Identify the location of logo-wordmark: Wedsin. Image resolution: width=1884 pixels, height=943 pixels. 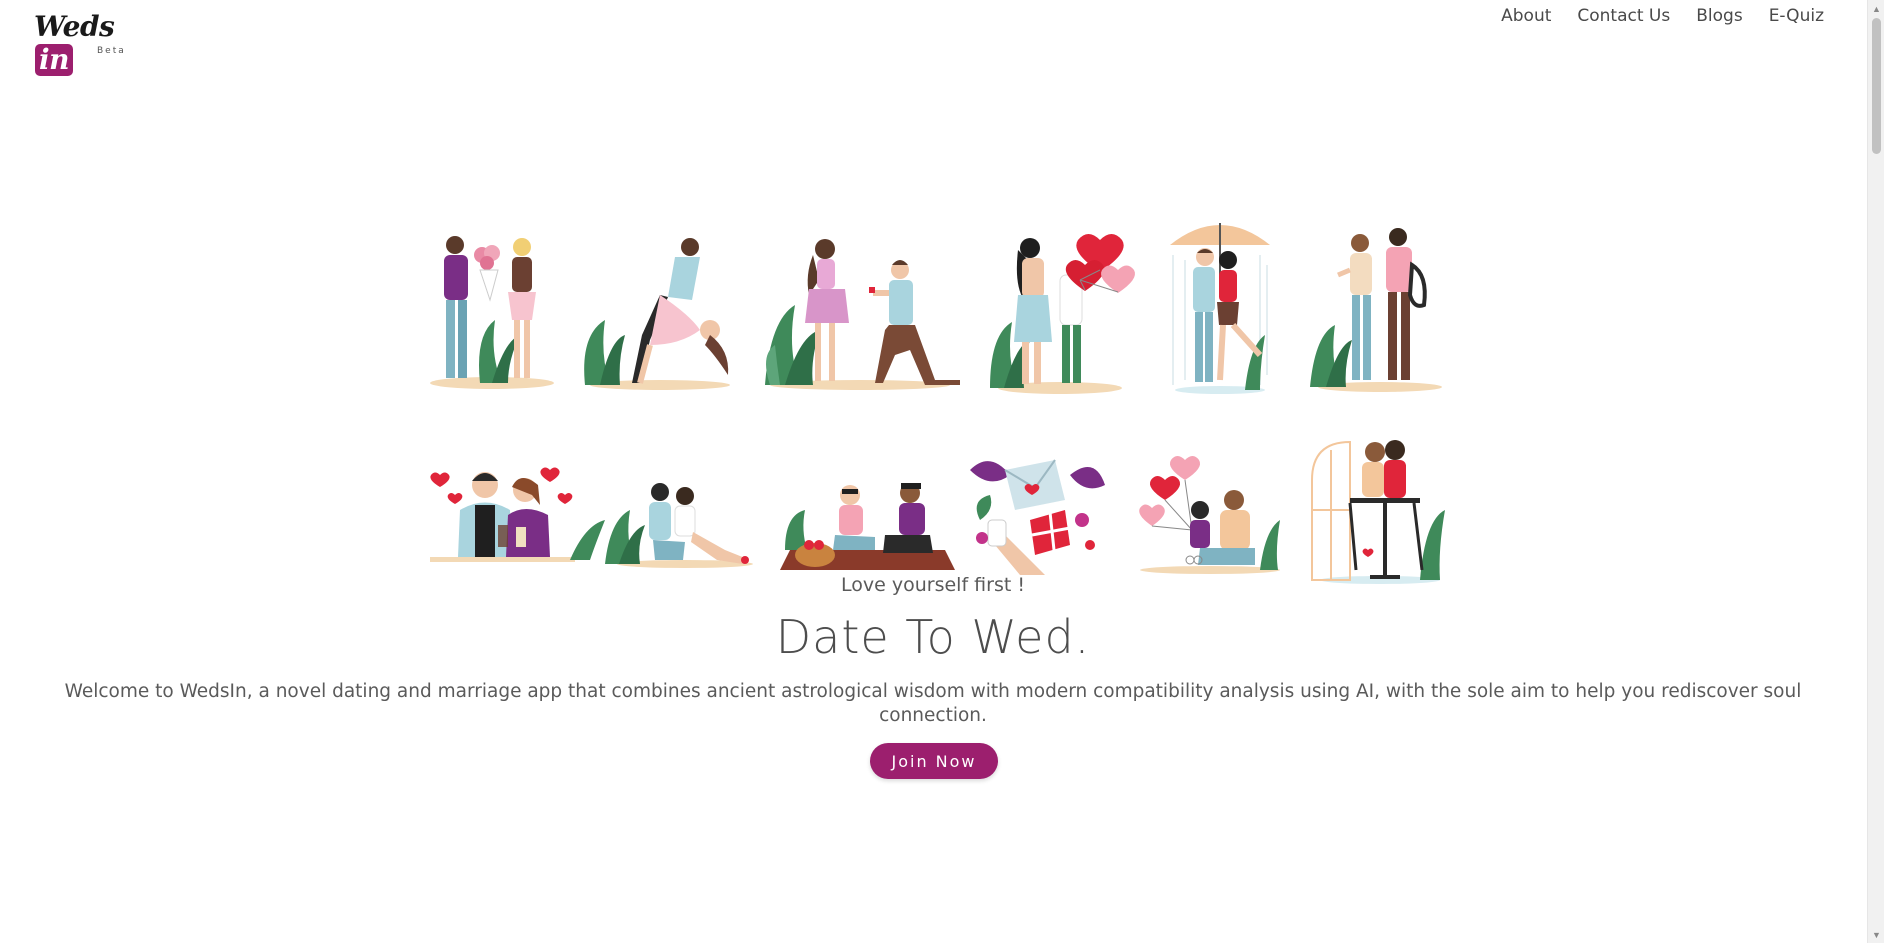
(74, 43).